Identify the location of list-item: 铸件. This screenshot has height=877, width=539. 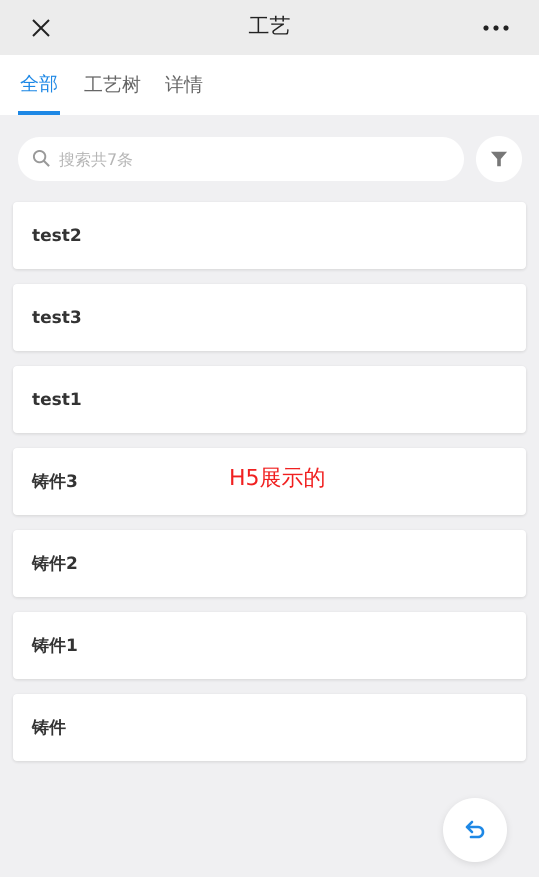
(269, 727).